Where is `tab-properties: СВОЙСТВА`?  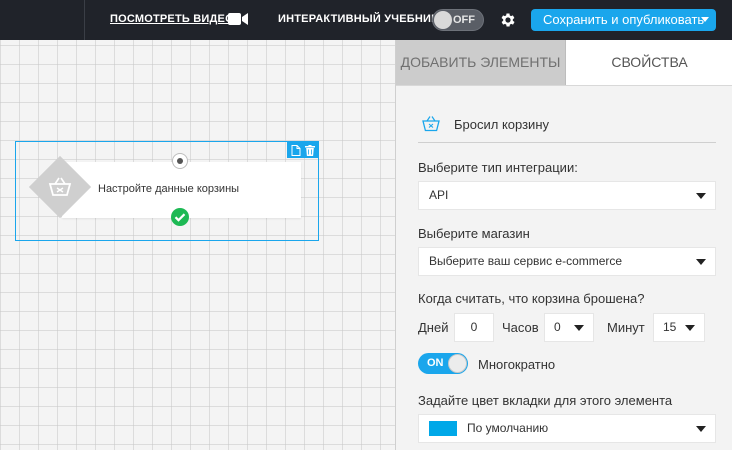 tab-properties: СВОЙСТВА is located at coordinates (649, 62).